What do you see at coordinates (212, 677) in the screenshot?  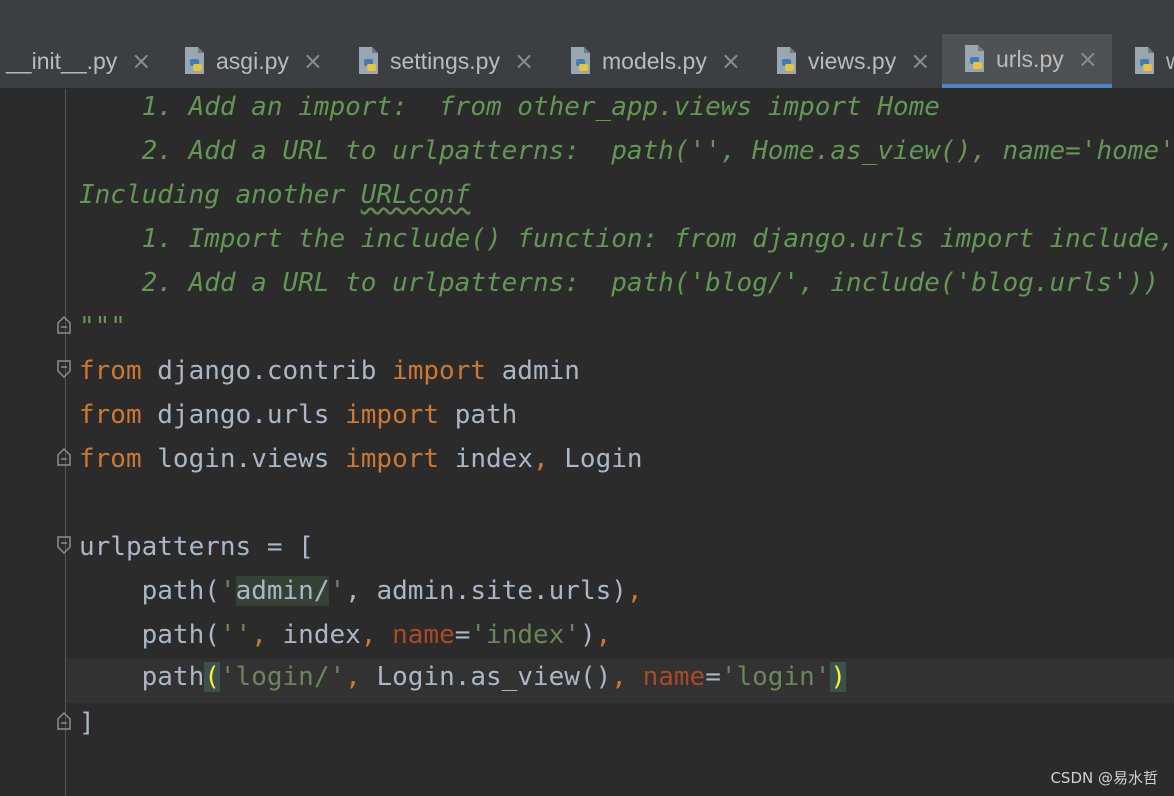 I see `matched-brace: (` at bounding box center [212, 677].